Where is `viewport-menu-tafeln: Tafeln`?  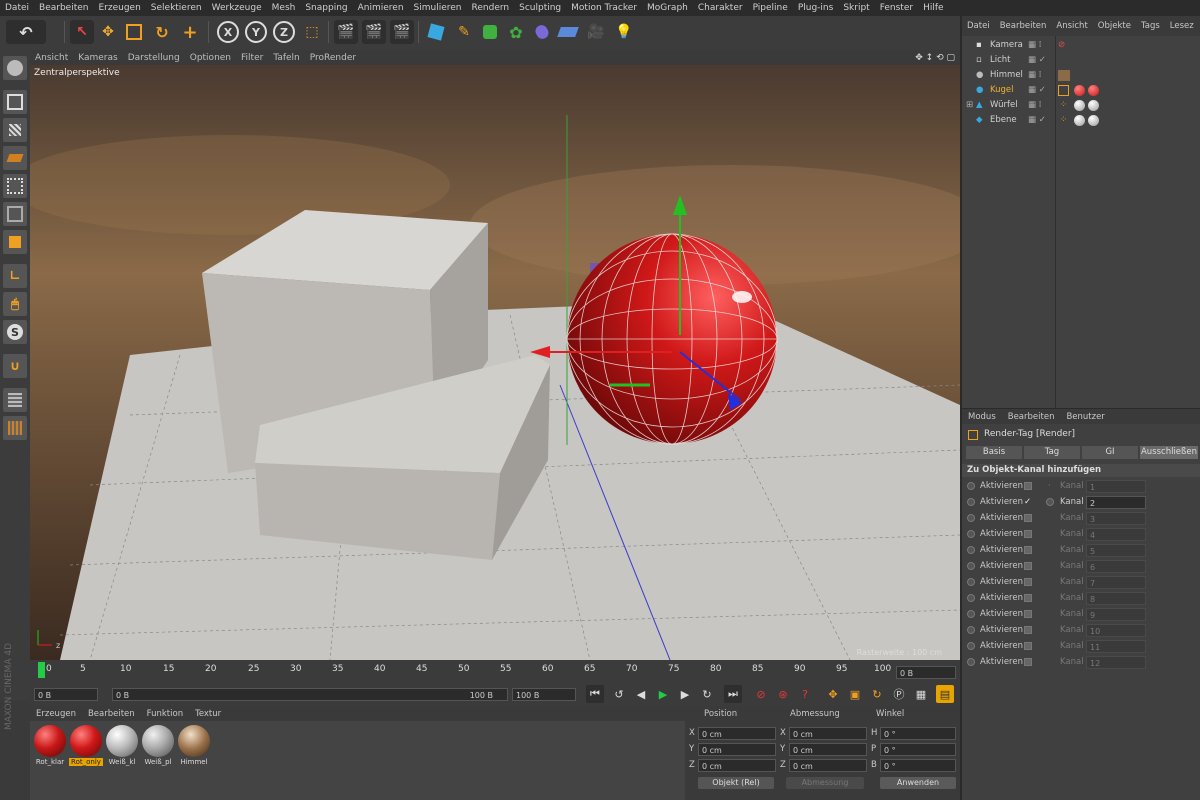 viewport-menu-tafeln: Tafeln is located at coordinates (286, 58).